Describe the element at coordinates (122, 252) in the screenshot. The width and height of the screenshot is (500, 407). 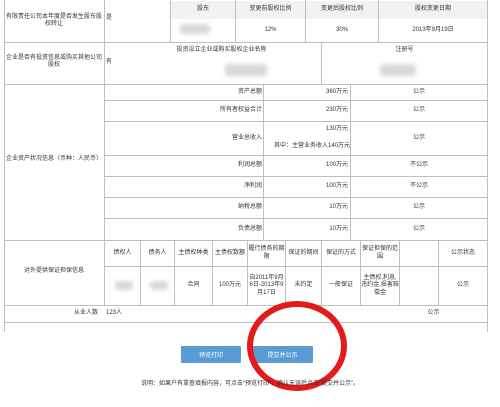
I see `guarantee-header-creditor: 债权人` at that location.